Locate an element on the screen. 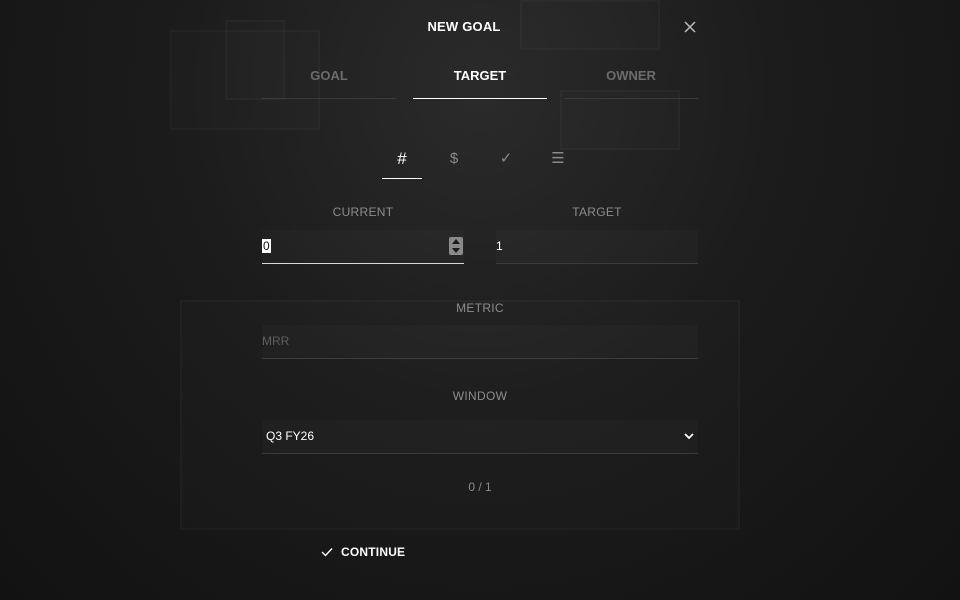  target-input: 1 is located at coordinates (597, 247).